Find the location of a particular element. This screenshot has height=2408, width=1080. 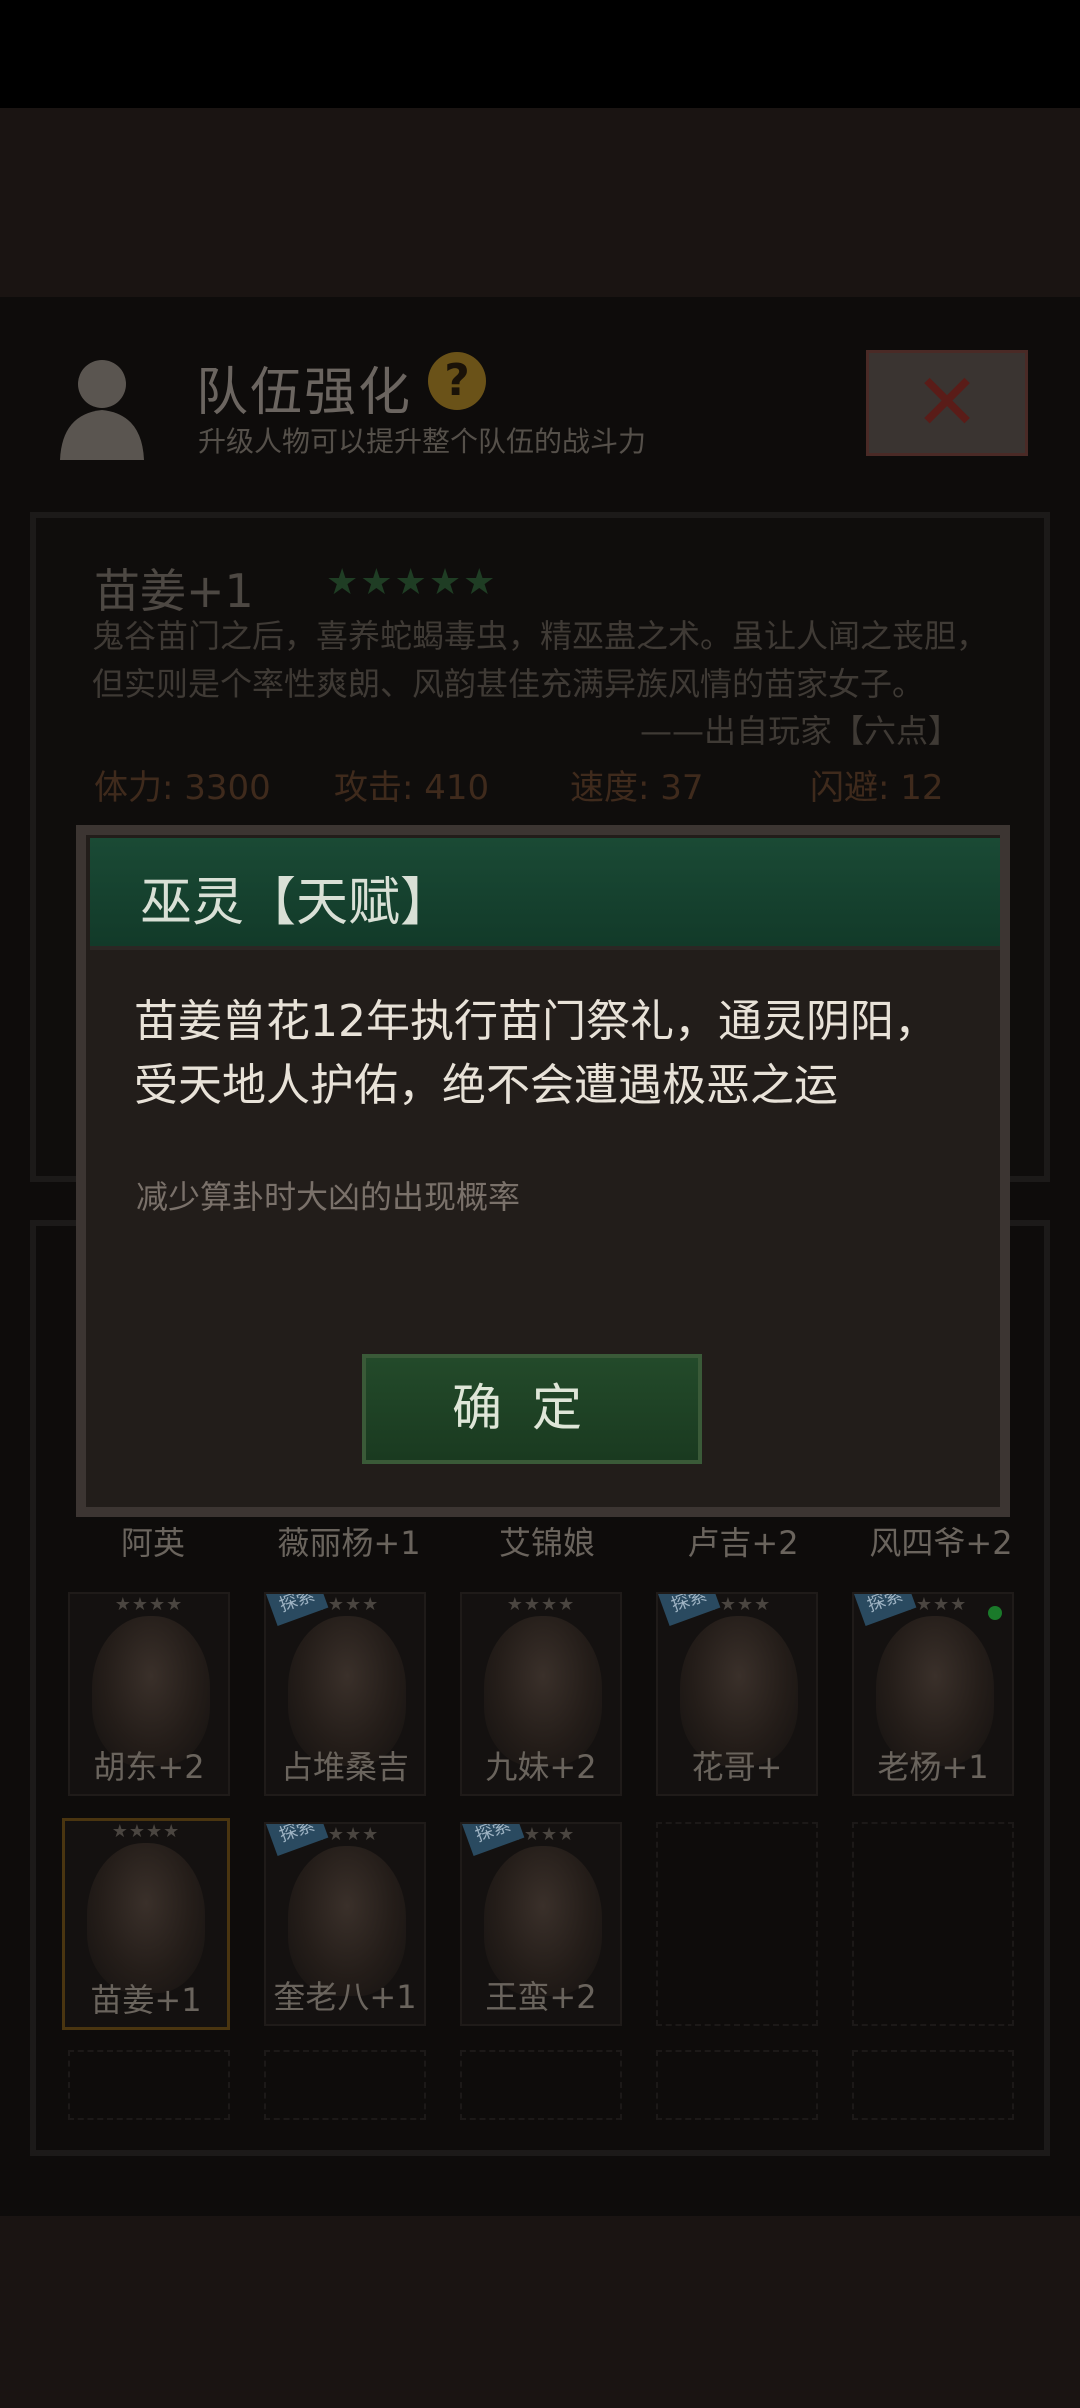

character-stars: ★★★★★ is located at coordinates (412, 582).